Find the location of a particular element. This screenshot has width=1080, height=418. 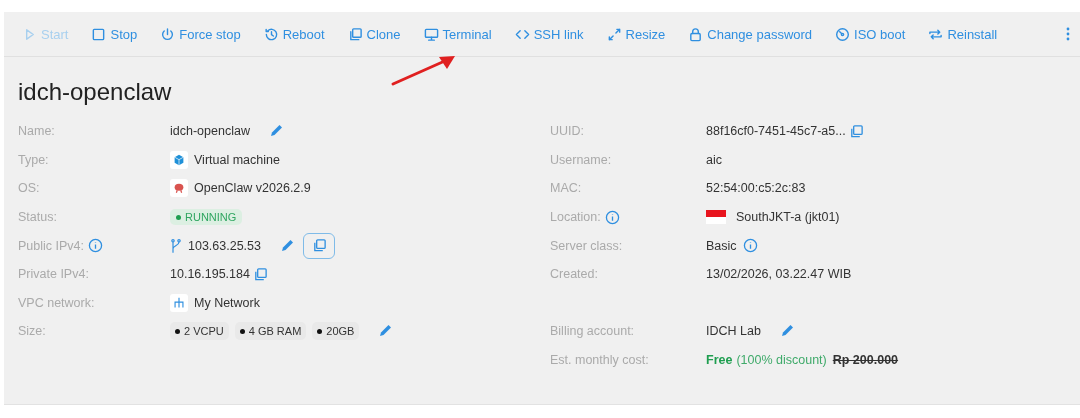

power-icon is located at coordinates (168, 34).